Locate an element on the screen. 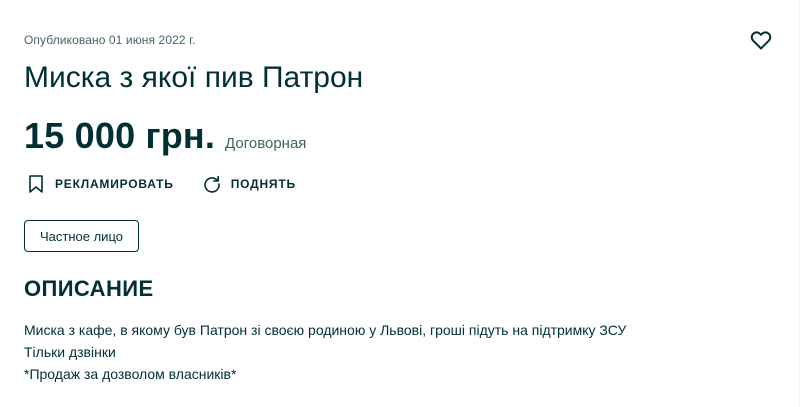  ad-actions: РЕКЛАМИРОВАТЬ ПОДНЯТЬ is located at coordinates (173, 184).